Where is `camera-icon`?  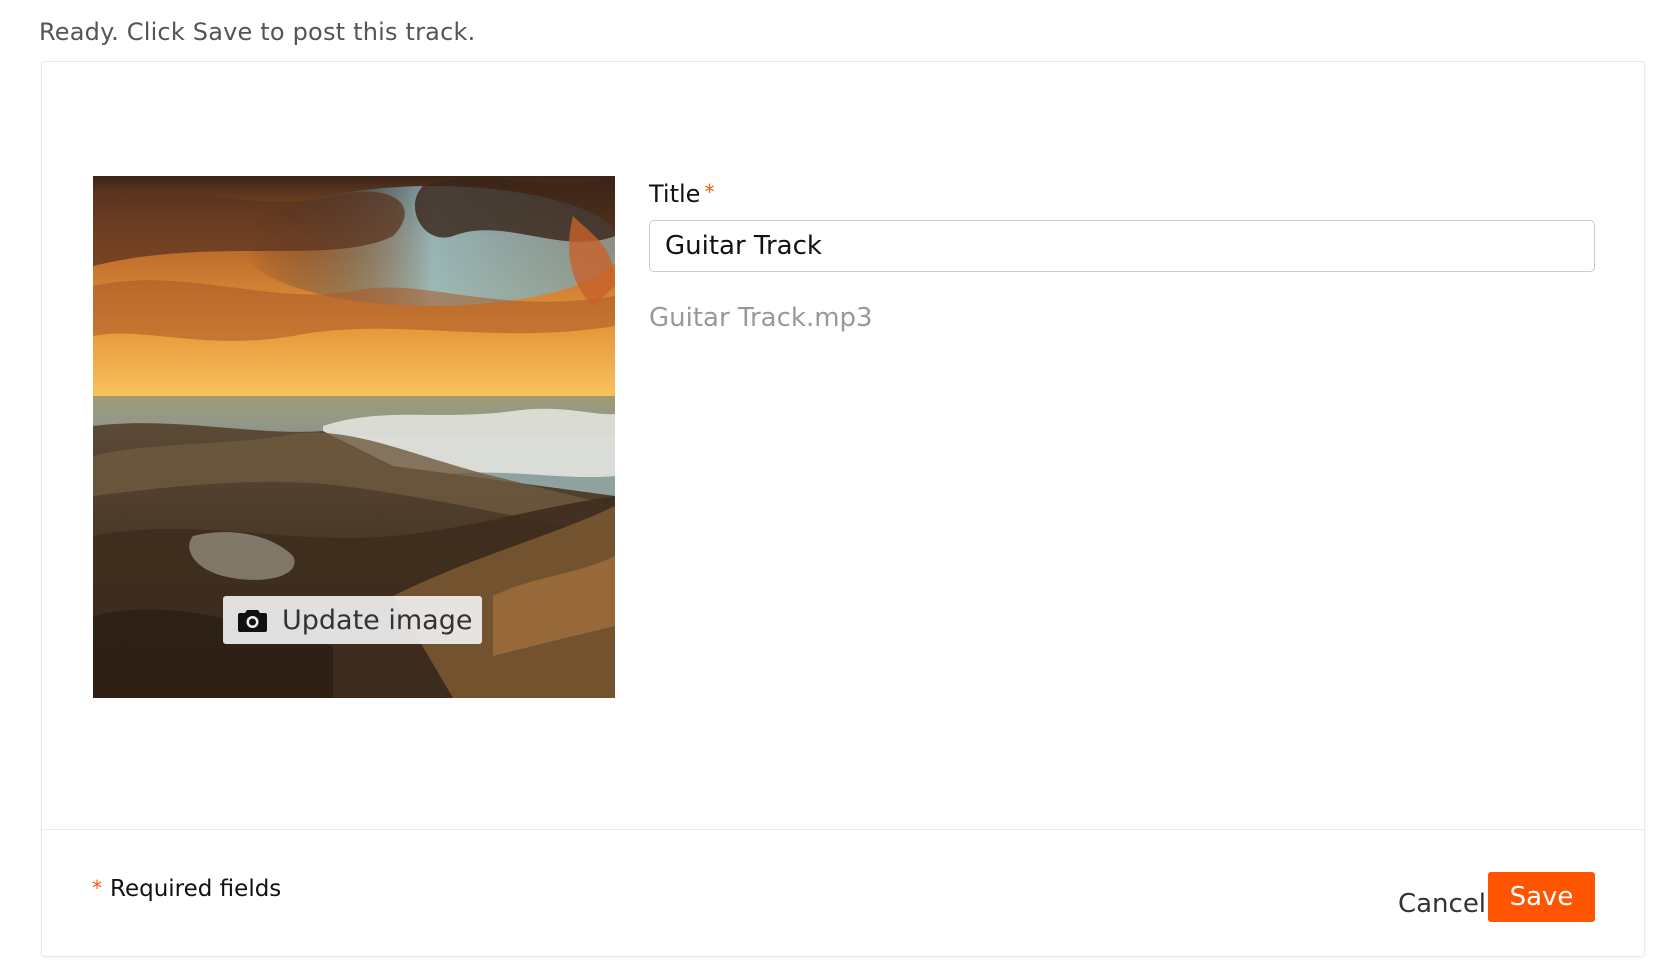 camera-icon is located at coordinates (252, 621).